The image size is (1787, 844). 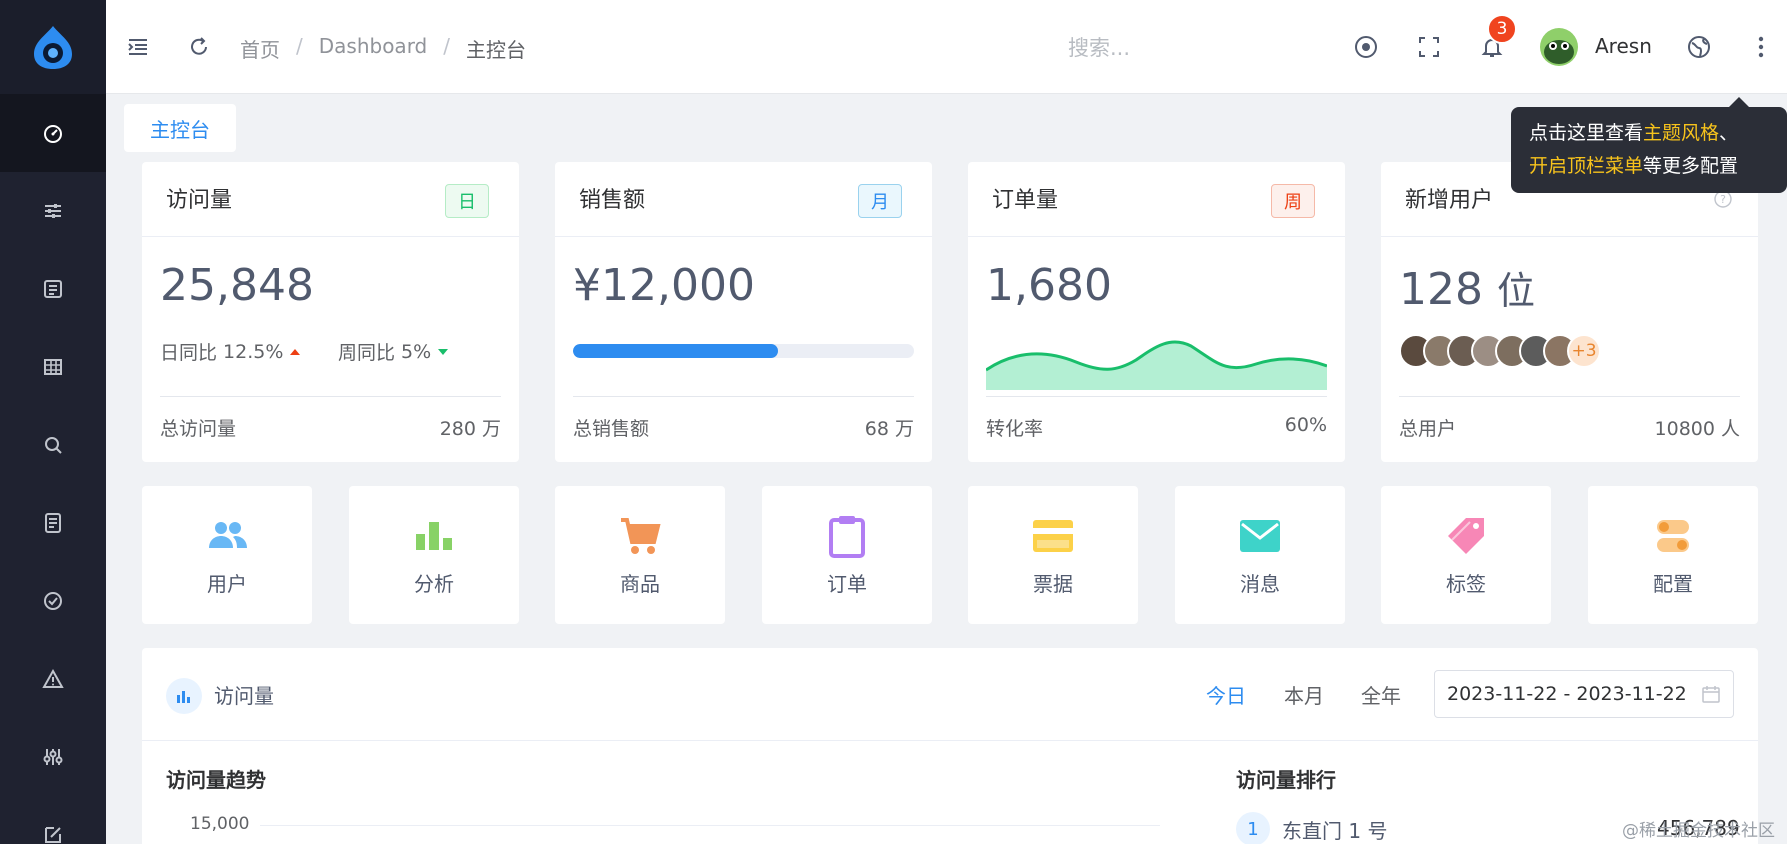 I want to click on trend-down-icon, so click(x=443, y=351).